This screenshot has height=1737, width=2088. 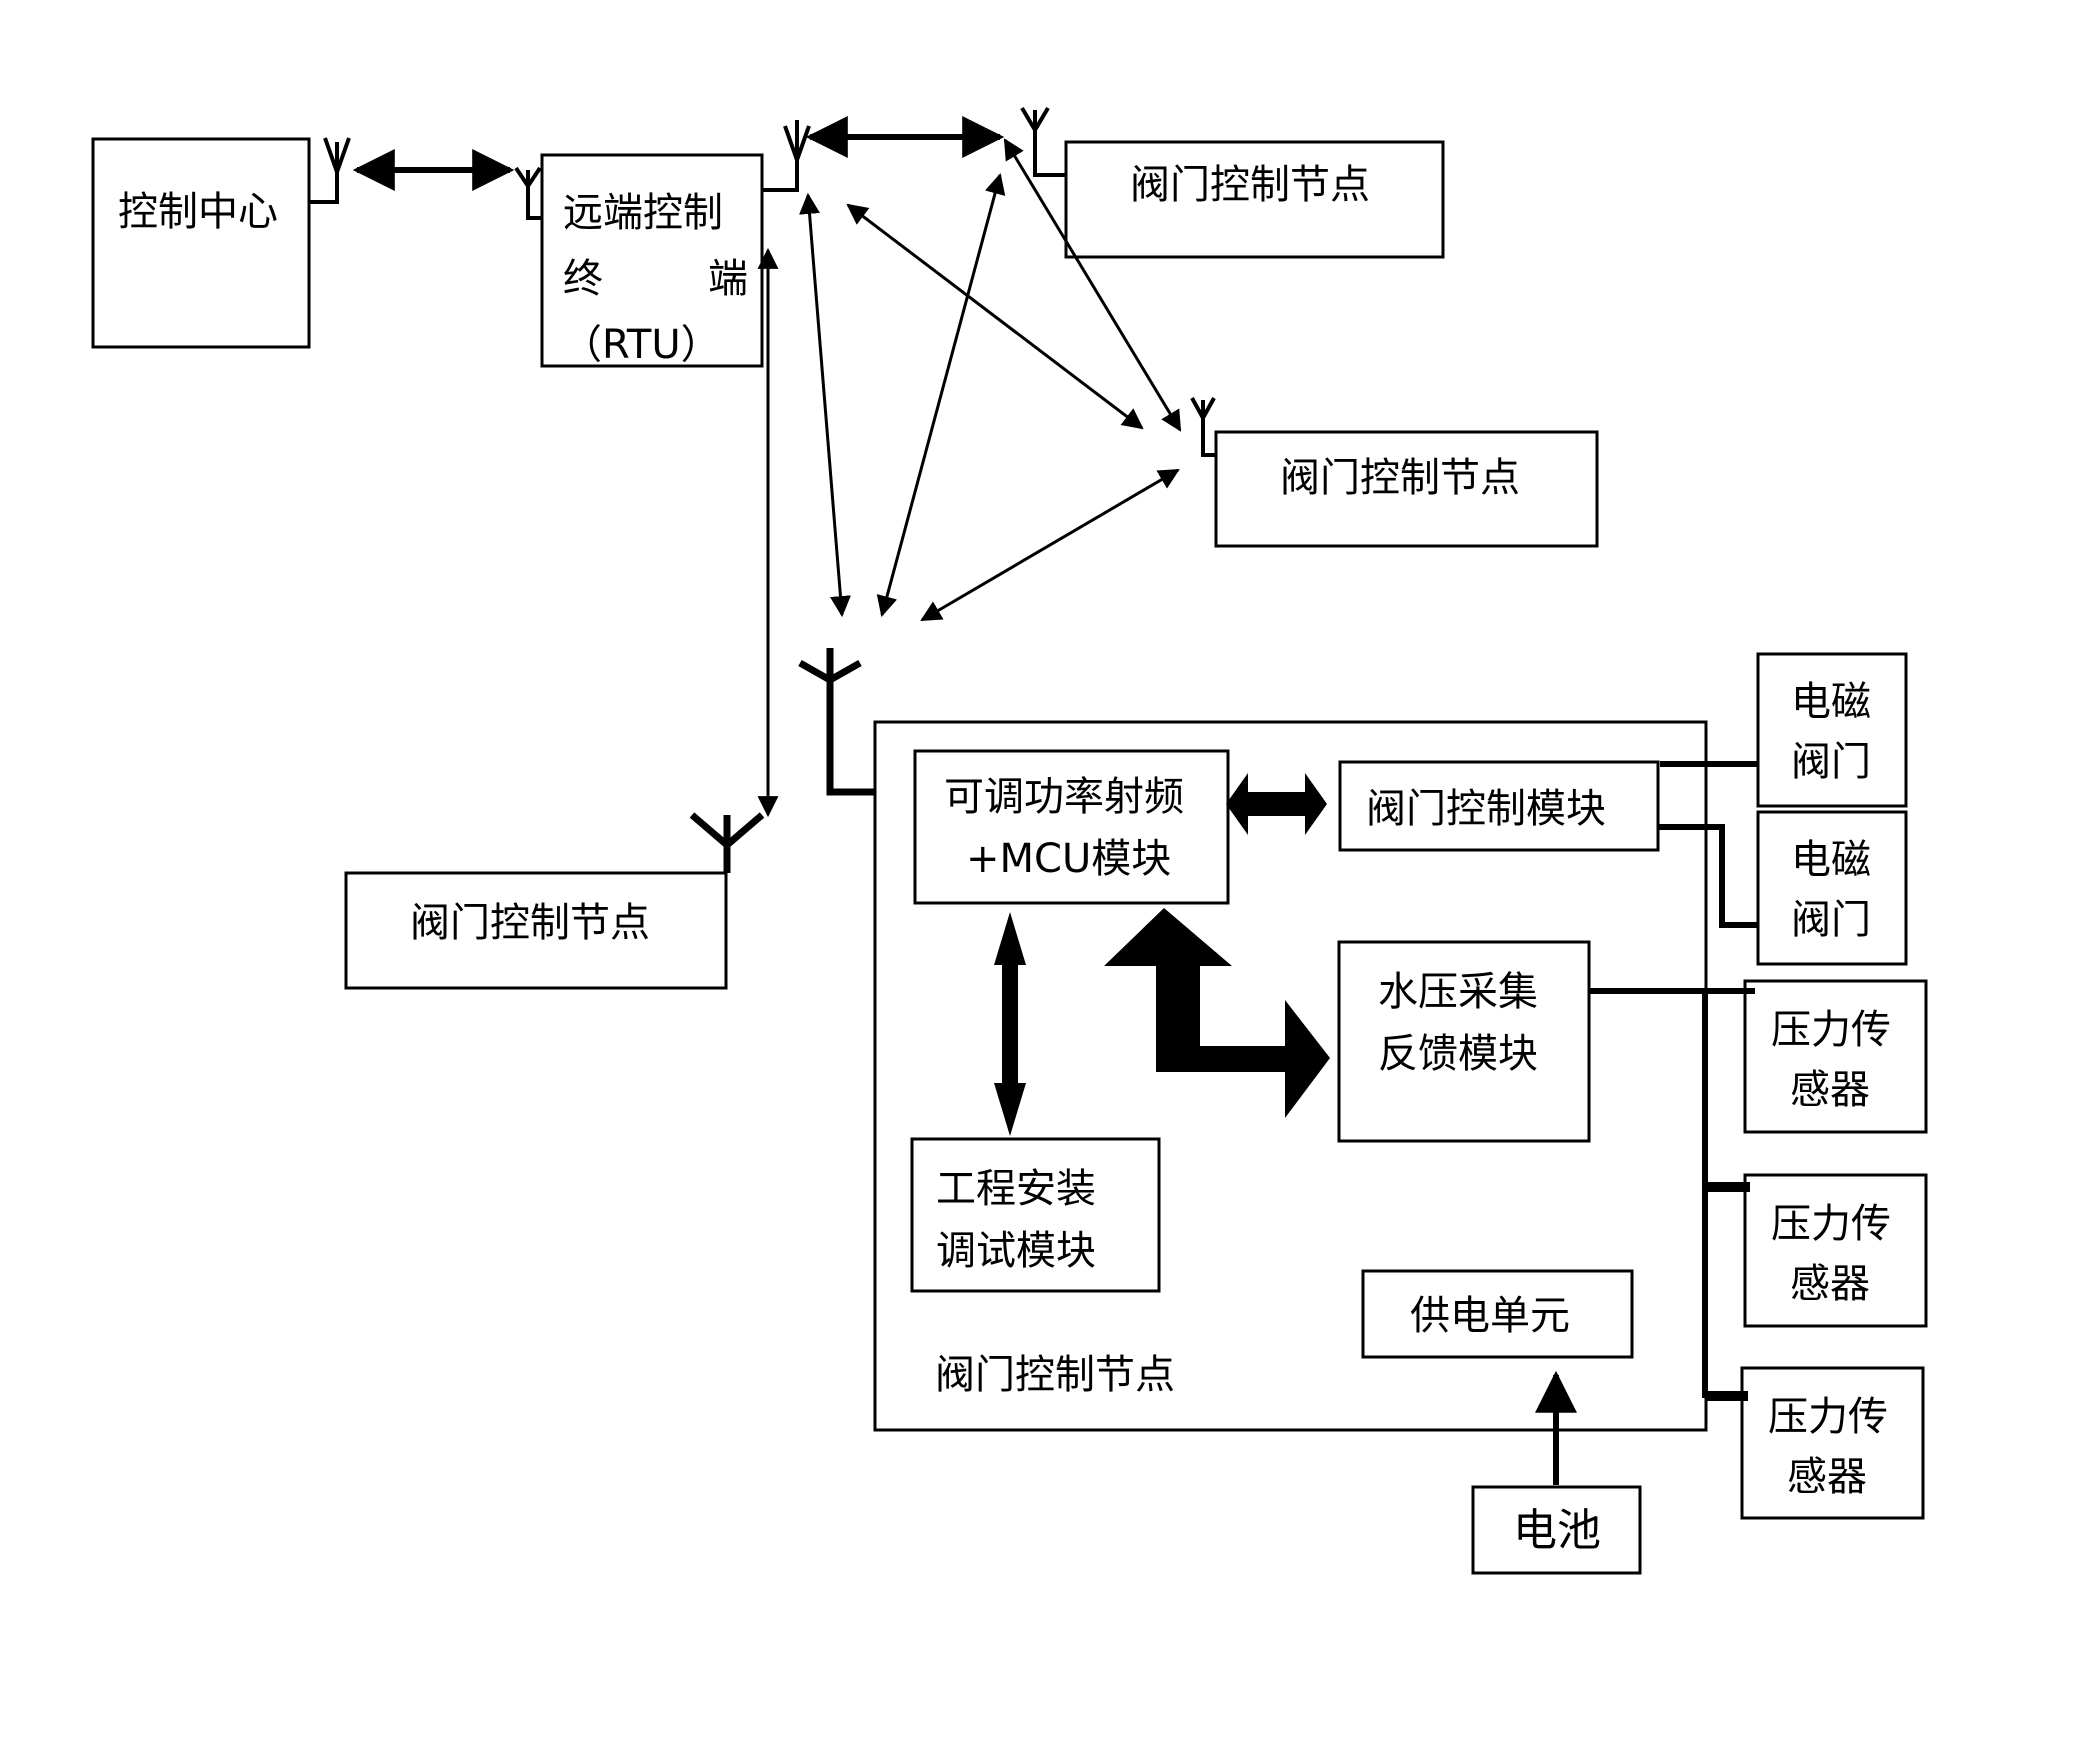 What do you see at coordinates (641, 345) in the screenshot?
I see `rtu-label-line3: （RTU）` at bounding box center [641, 345].